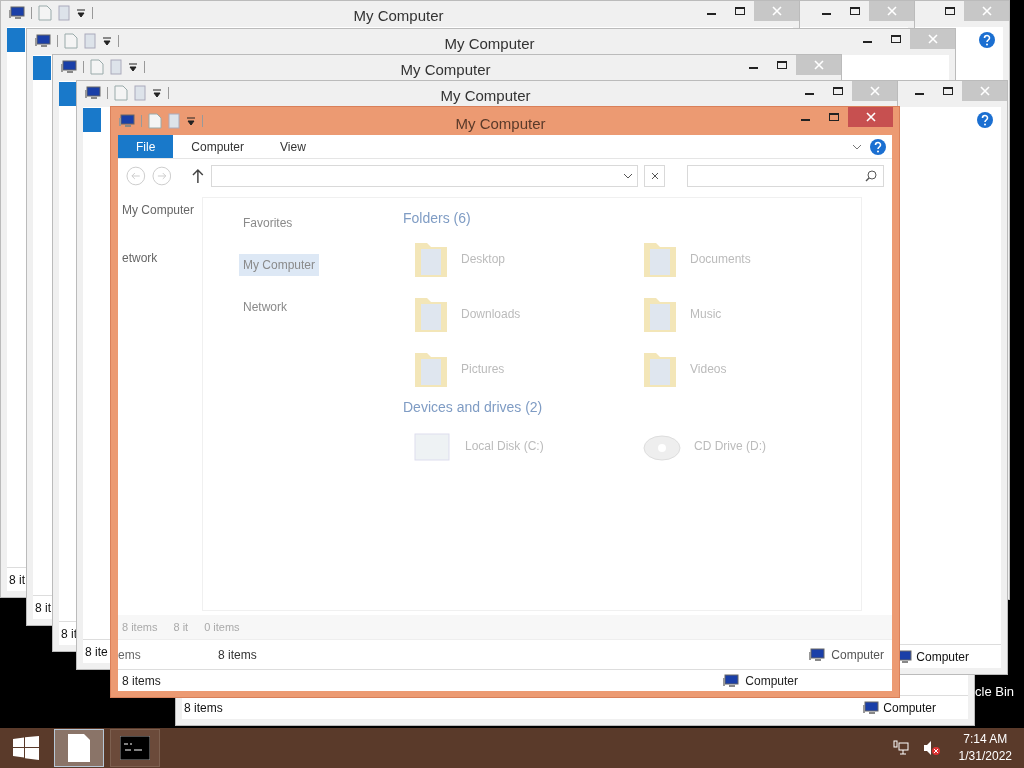  Describe the element at coordinates (517, 259) in the screenshot. I see `folder-item: Desktop` at that location.